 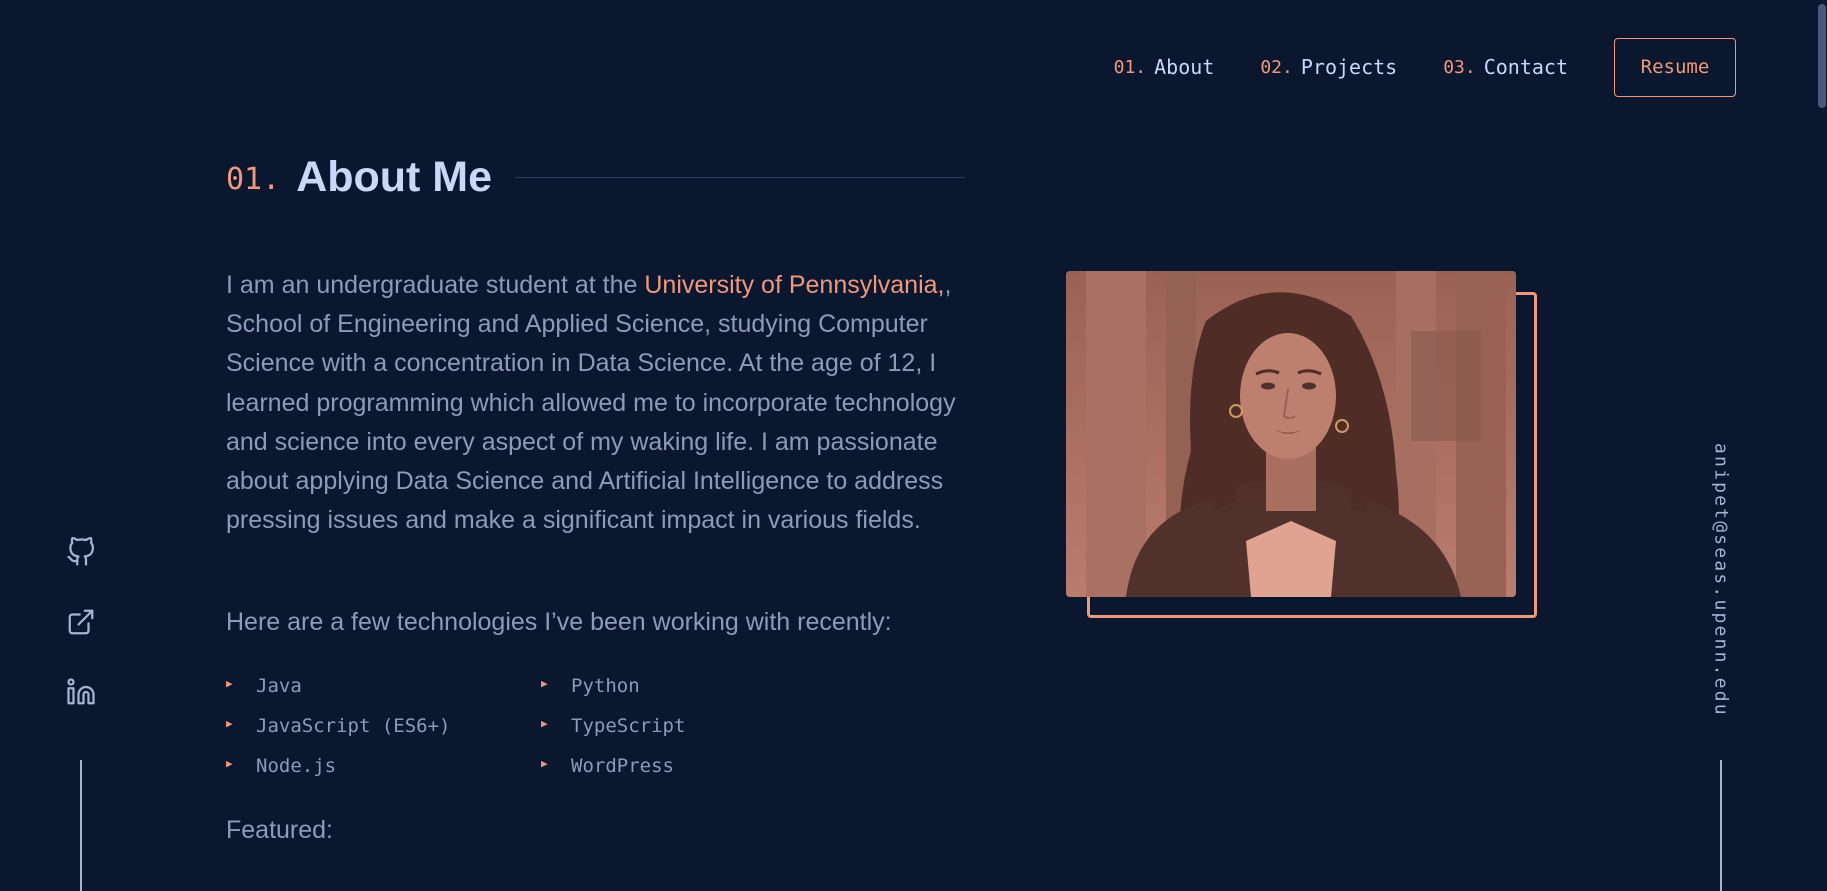 I want to click on email-sidebar: anipet@seas.upenn.edu, so click(x=1721, y=580).